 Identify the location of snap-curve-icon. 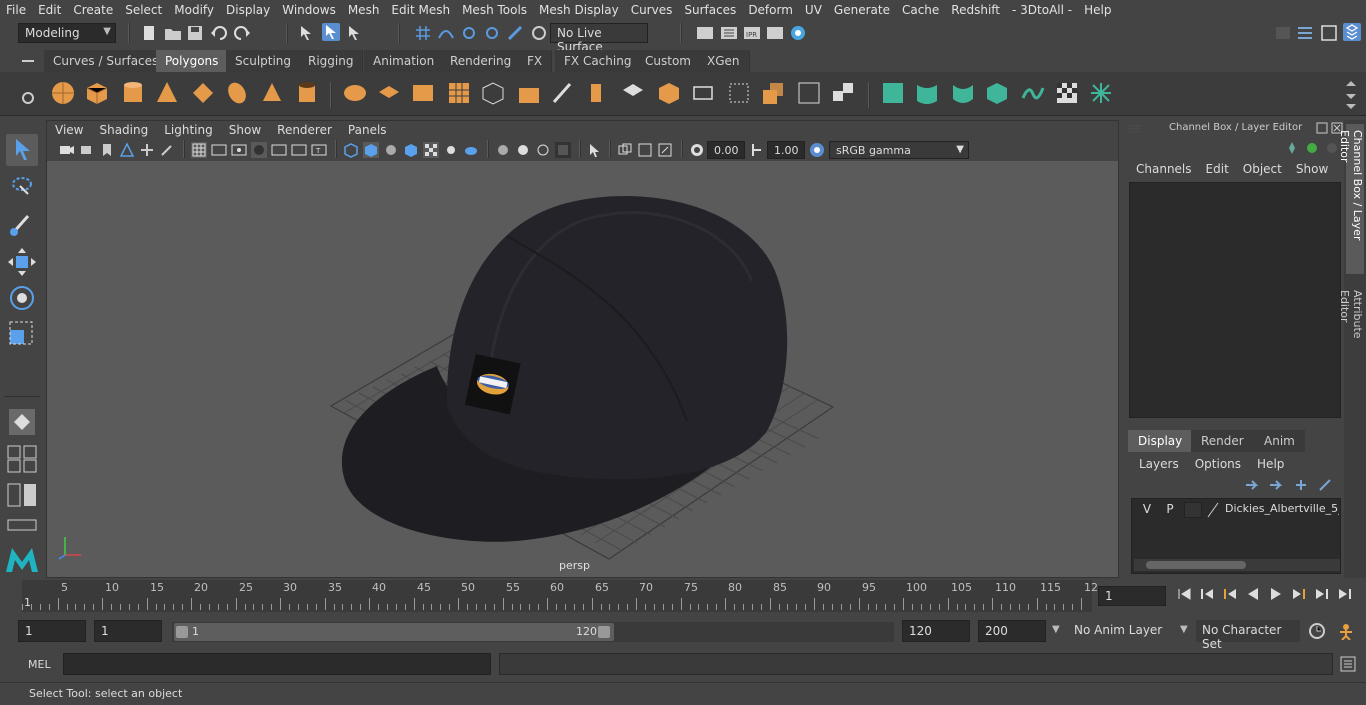
(446, 33).